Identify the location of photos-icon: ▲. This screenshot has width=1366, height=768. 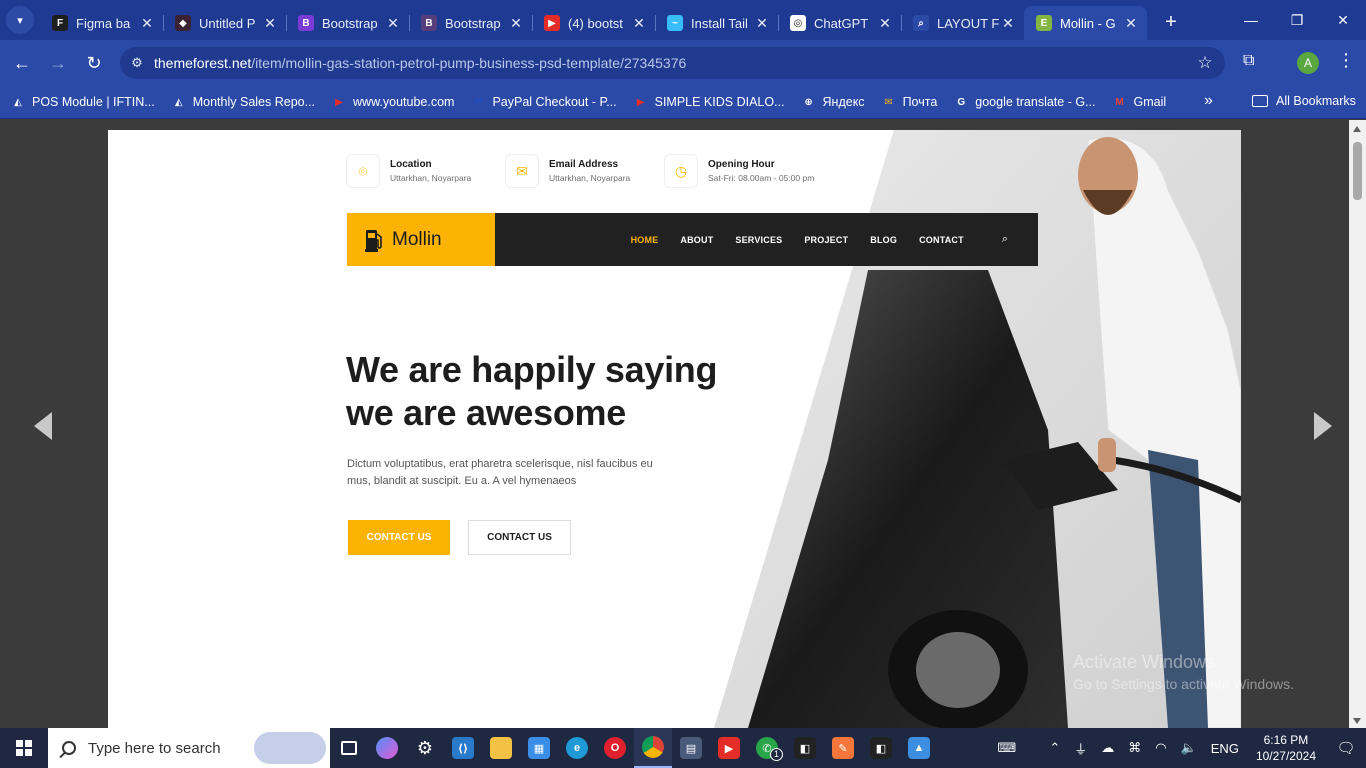
(919, 748).